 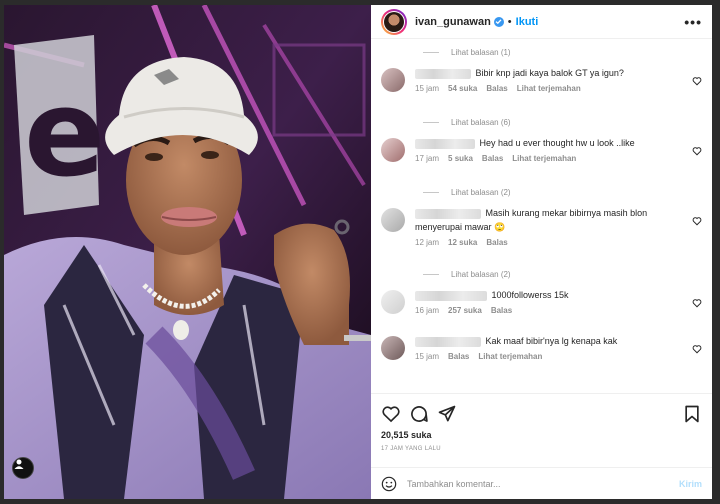 I want to click on view-replies-label: Lihat balasan (6), so click(x=481, y=122).